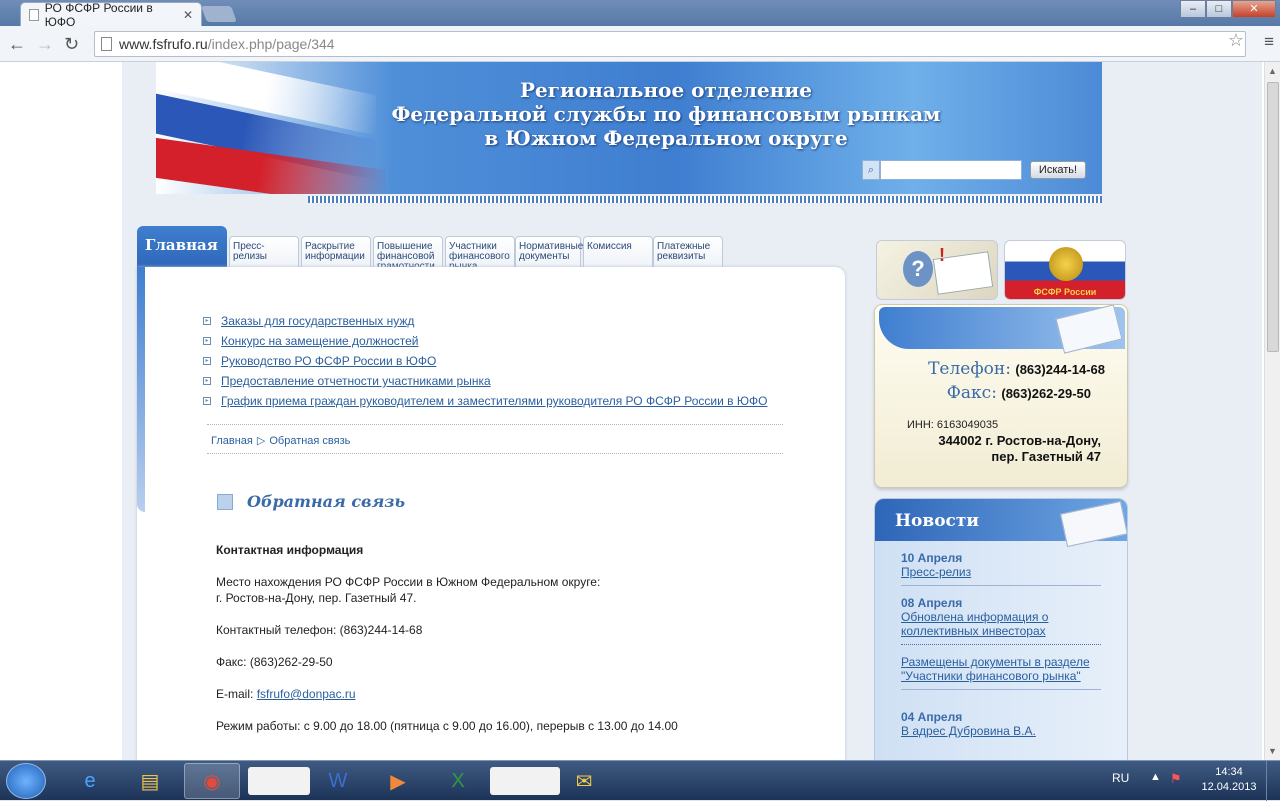  I want to click on site-title-line-2: Федеральной службы по финансовым рынкам, so click(666, 114).